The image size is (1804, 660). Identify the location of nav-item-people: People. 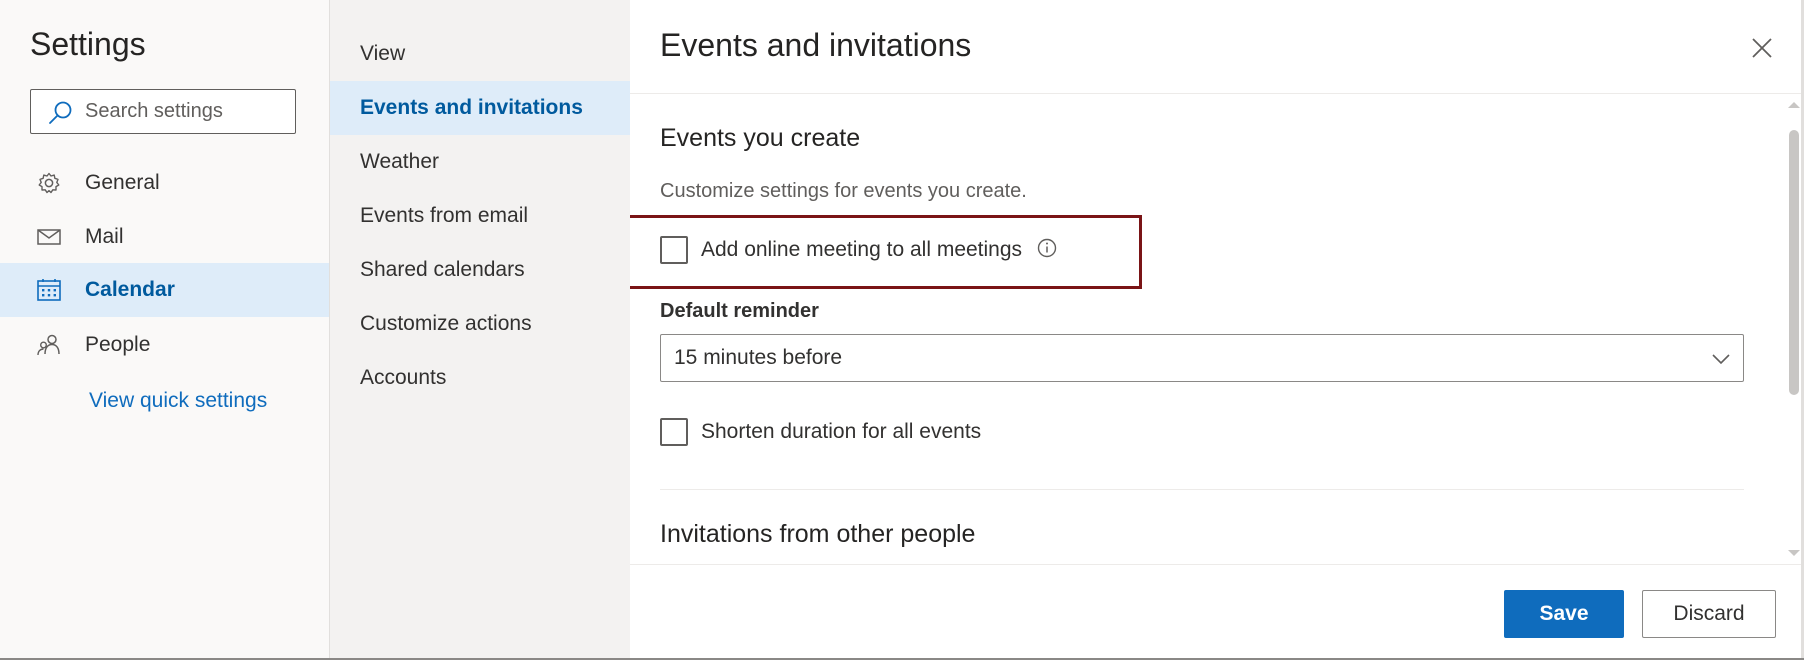
(164, 345).